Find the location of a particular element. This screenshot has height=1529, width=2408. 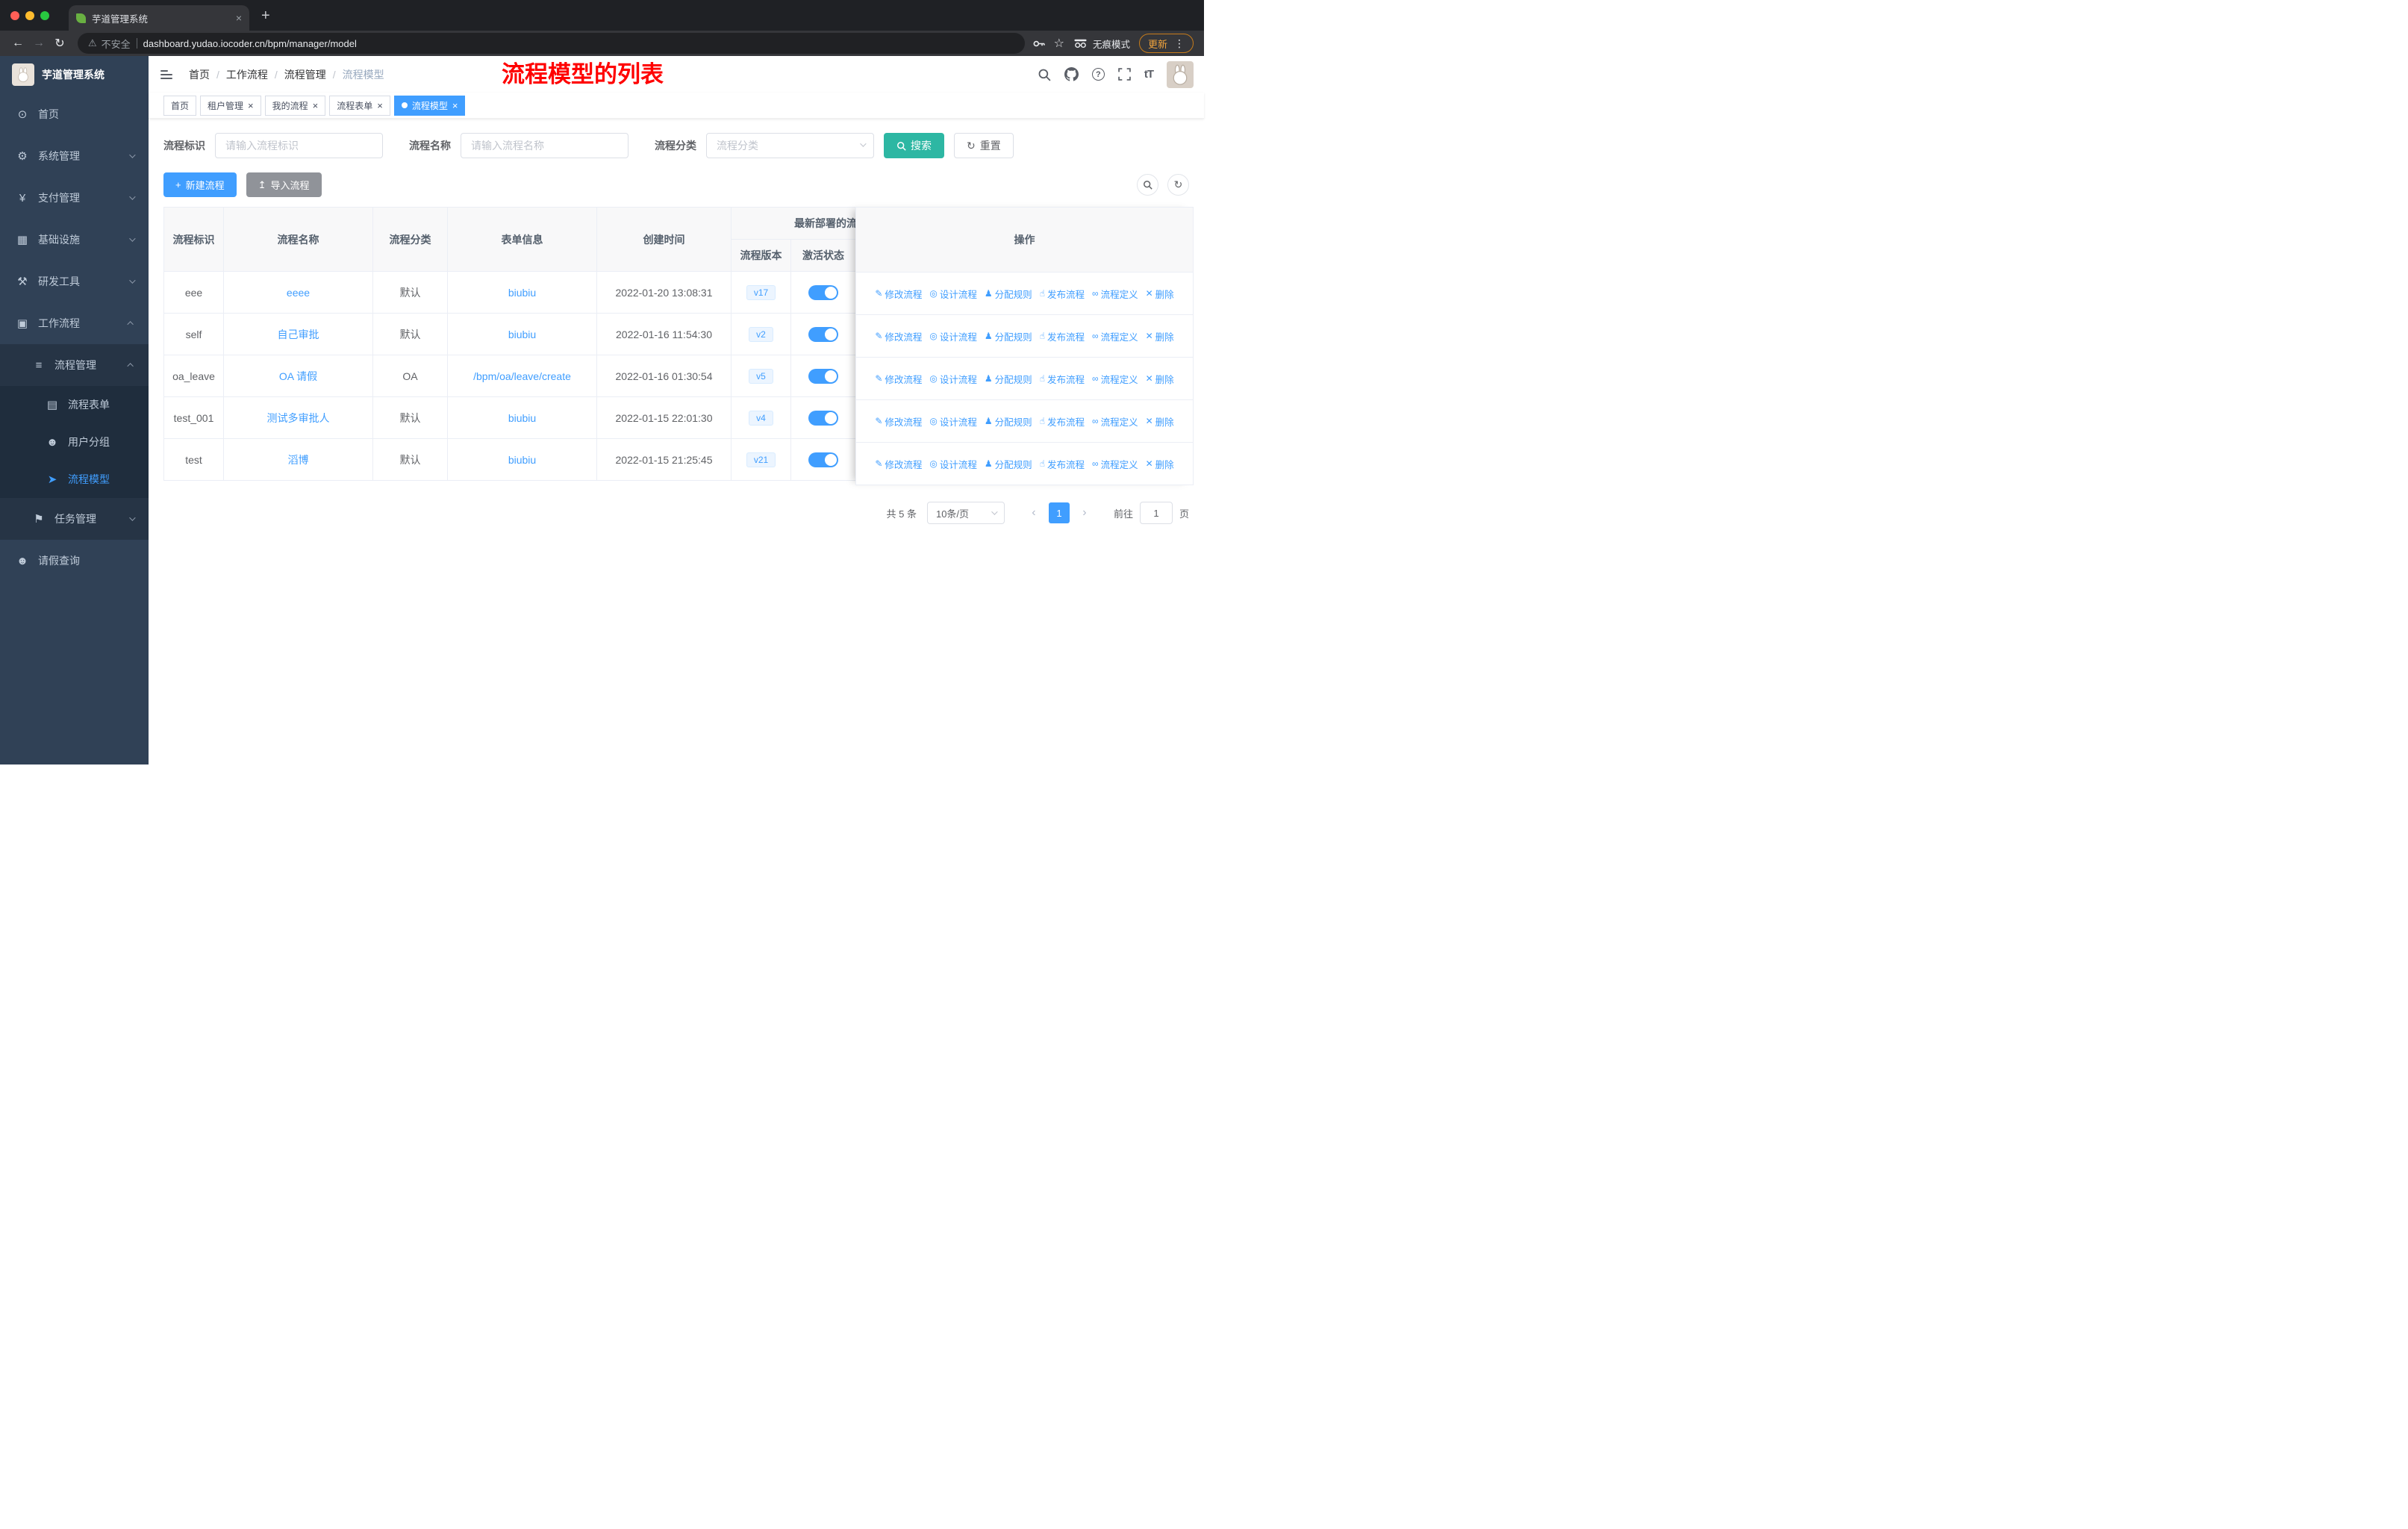

fullscreen-icon is located at coordinates (1124, 74).